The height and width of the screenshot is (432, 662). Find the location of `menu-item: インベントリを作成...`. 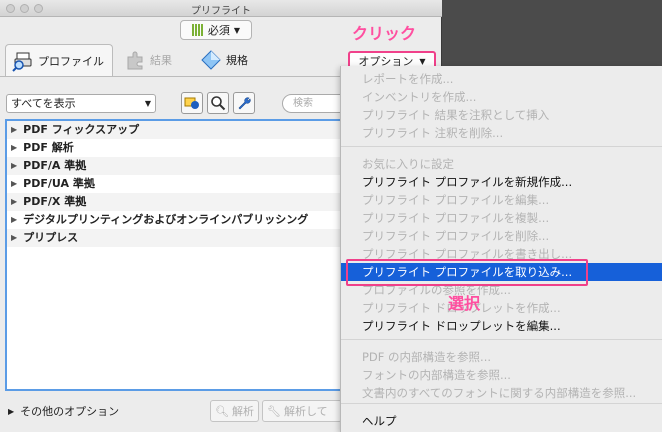

menu-item: インベントリを作成... is located at coordinates (419, 97).